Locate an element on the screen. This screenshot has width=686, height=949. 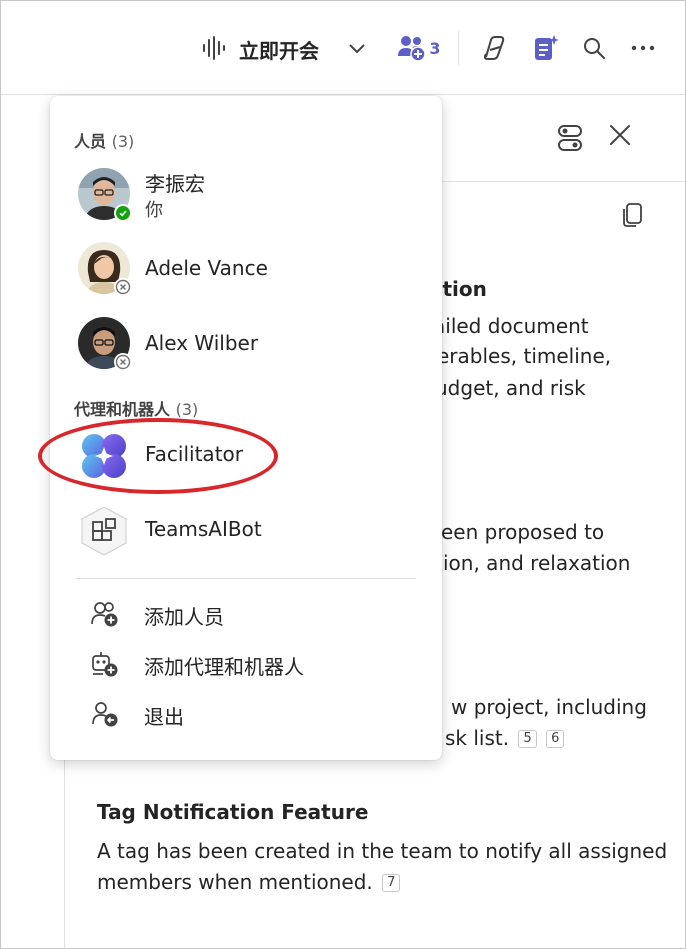
people-section-count: (3) is located at coordinates (123, 141).